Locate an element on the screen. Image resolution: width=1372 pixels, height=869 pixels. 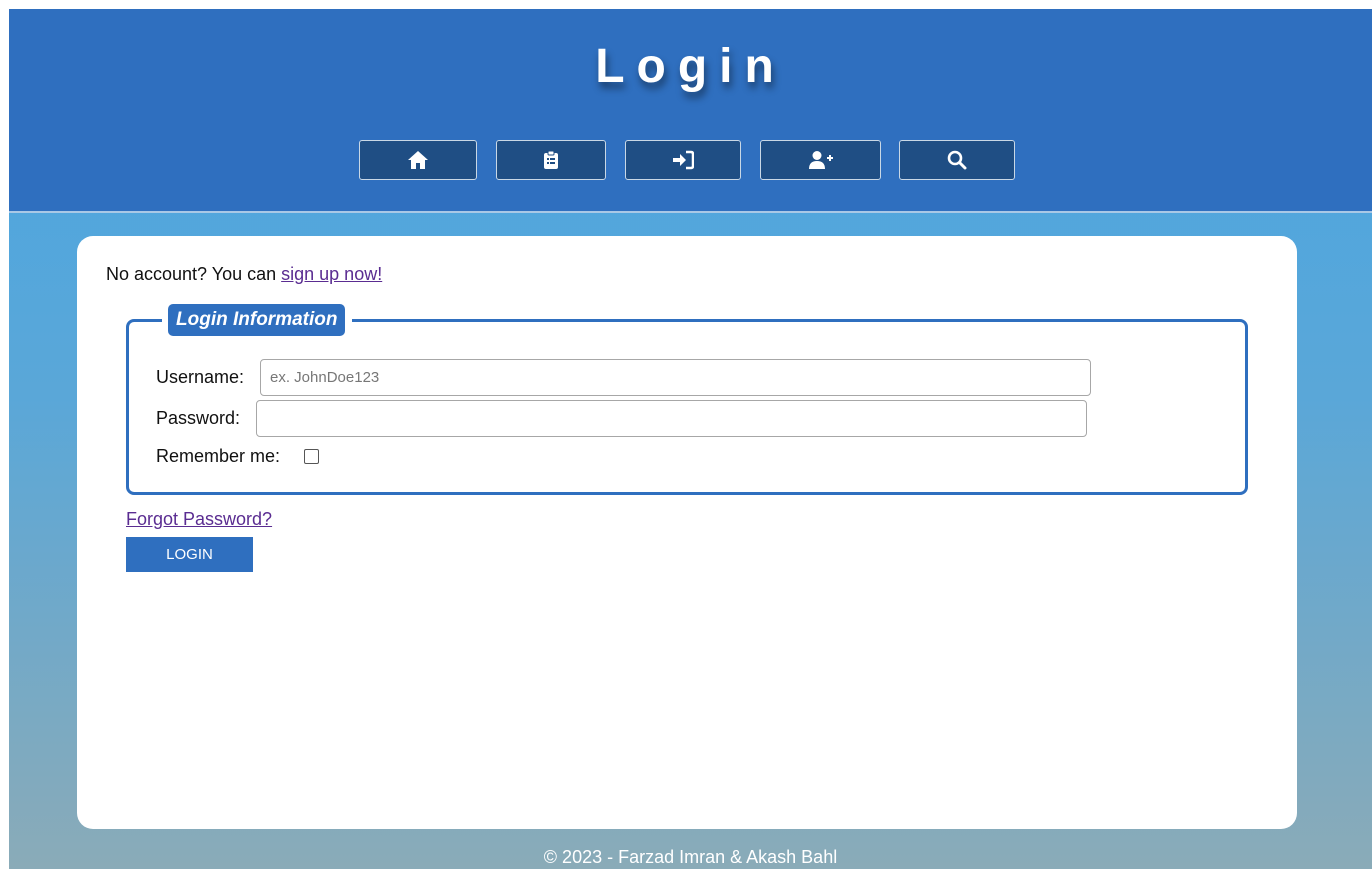
nav-home-button is located at coordinates (418, 160).